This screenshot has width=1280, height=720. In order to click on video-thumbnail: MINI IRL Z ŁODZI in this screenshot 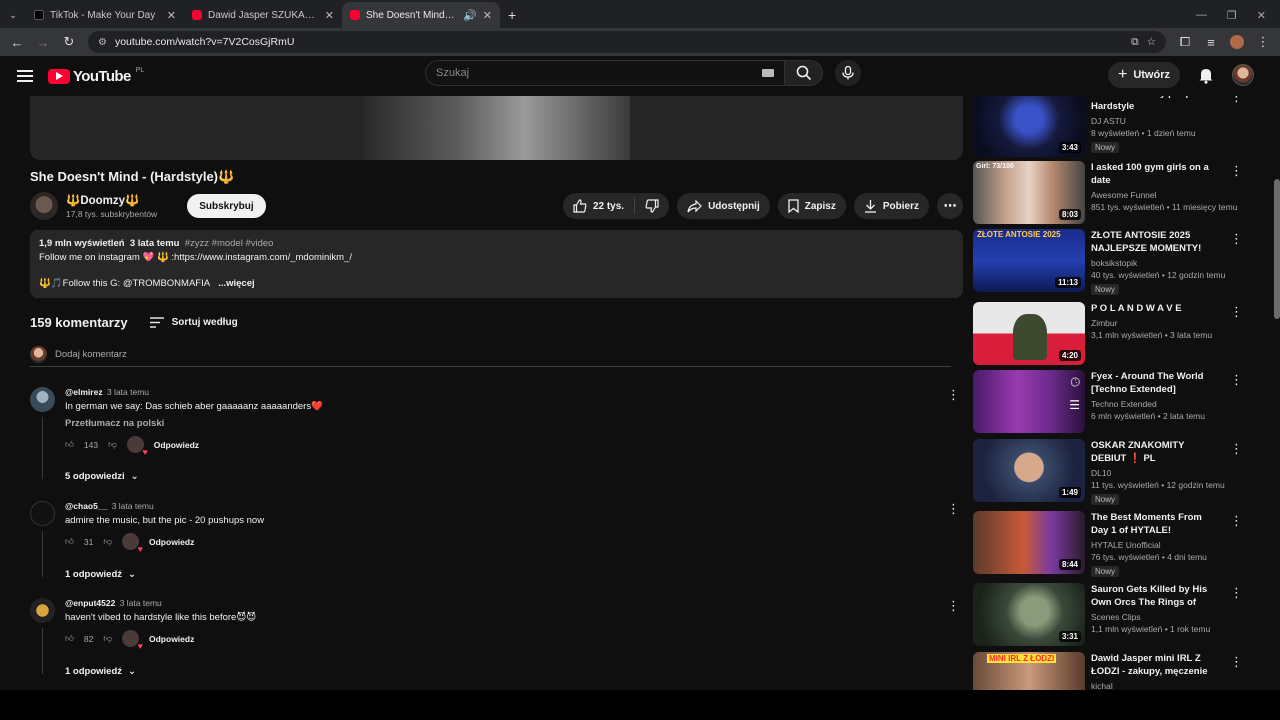, I will do `click(1029, 671)`.